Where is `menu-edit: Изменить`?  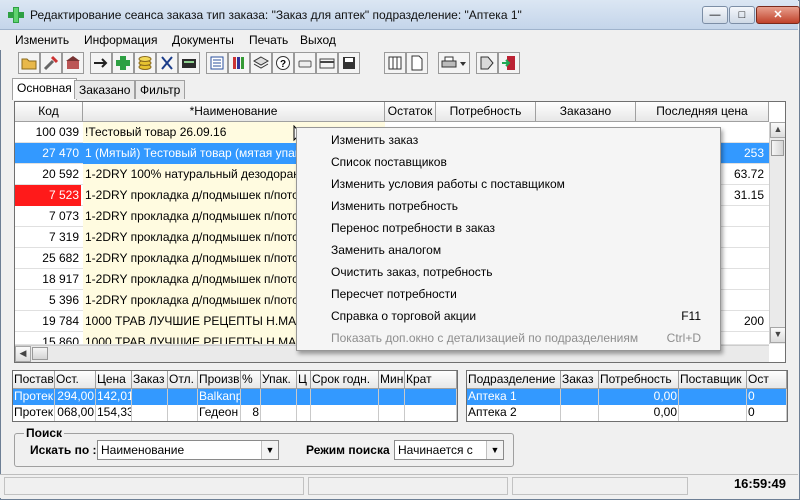 menu-edit: Изменить is located at coordinates (42, 40).